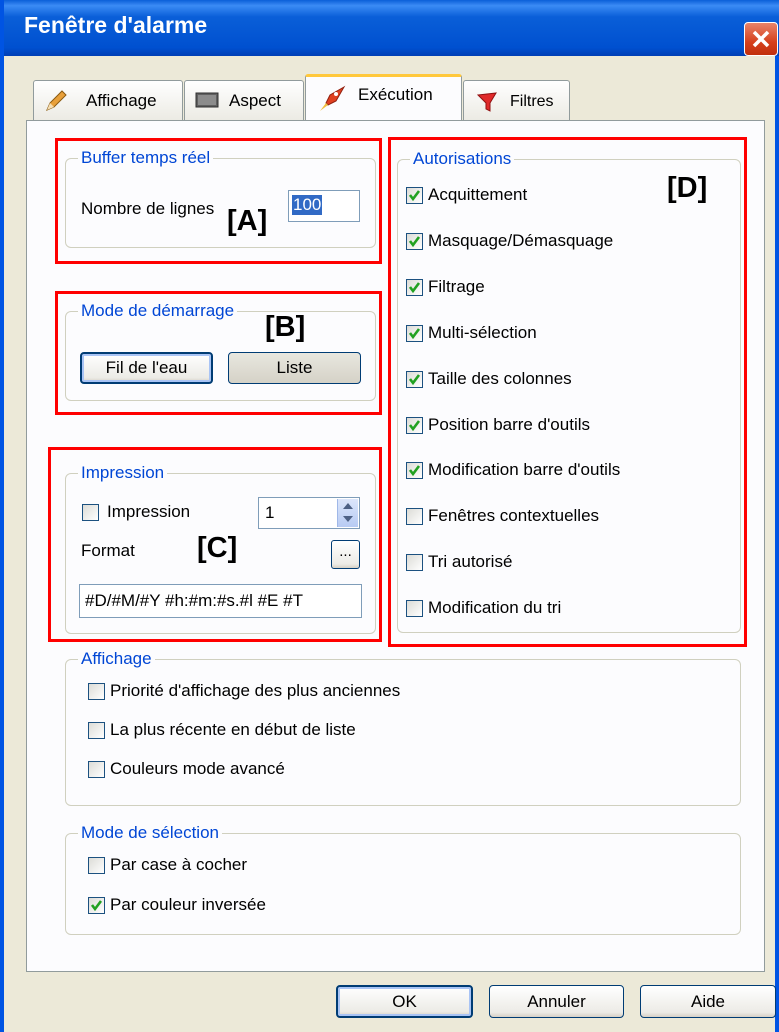  I want to click on tab-execution: Exécution, so click(383, 97).